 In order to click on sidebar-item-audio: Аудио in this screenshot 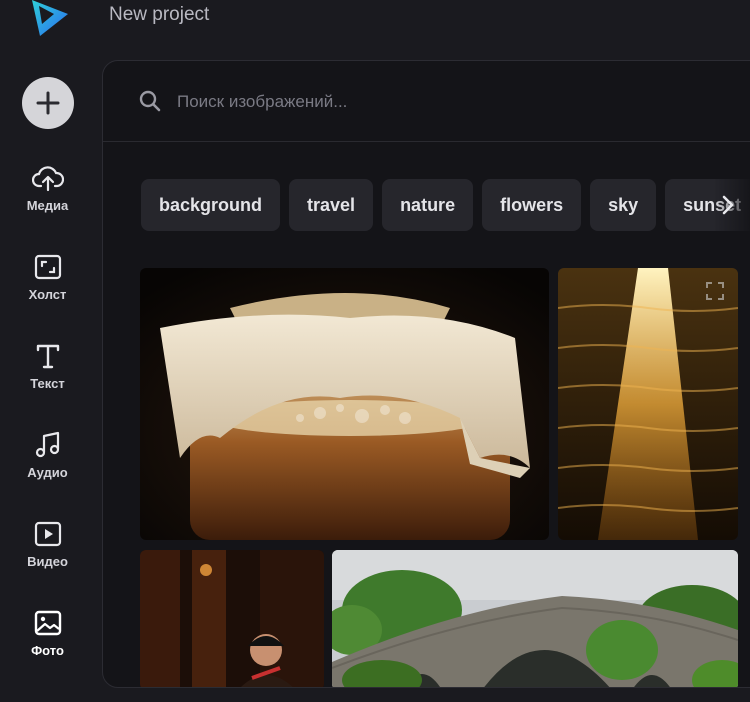, I will do `click(47, 454)`.